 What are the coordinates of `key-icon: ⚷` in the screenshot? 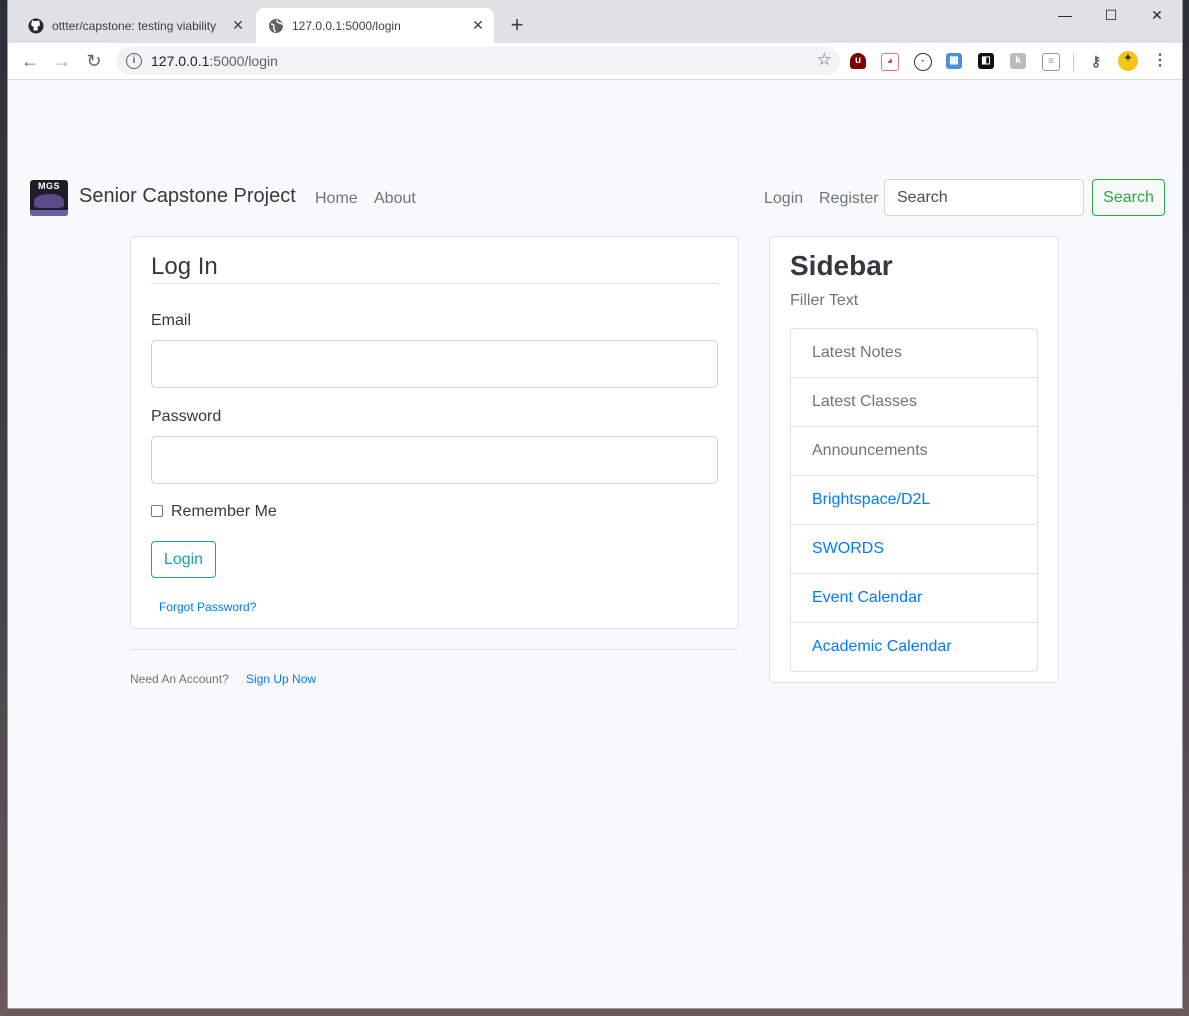 It's located at (1096, 61).